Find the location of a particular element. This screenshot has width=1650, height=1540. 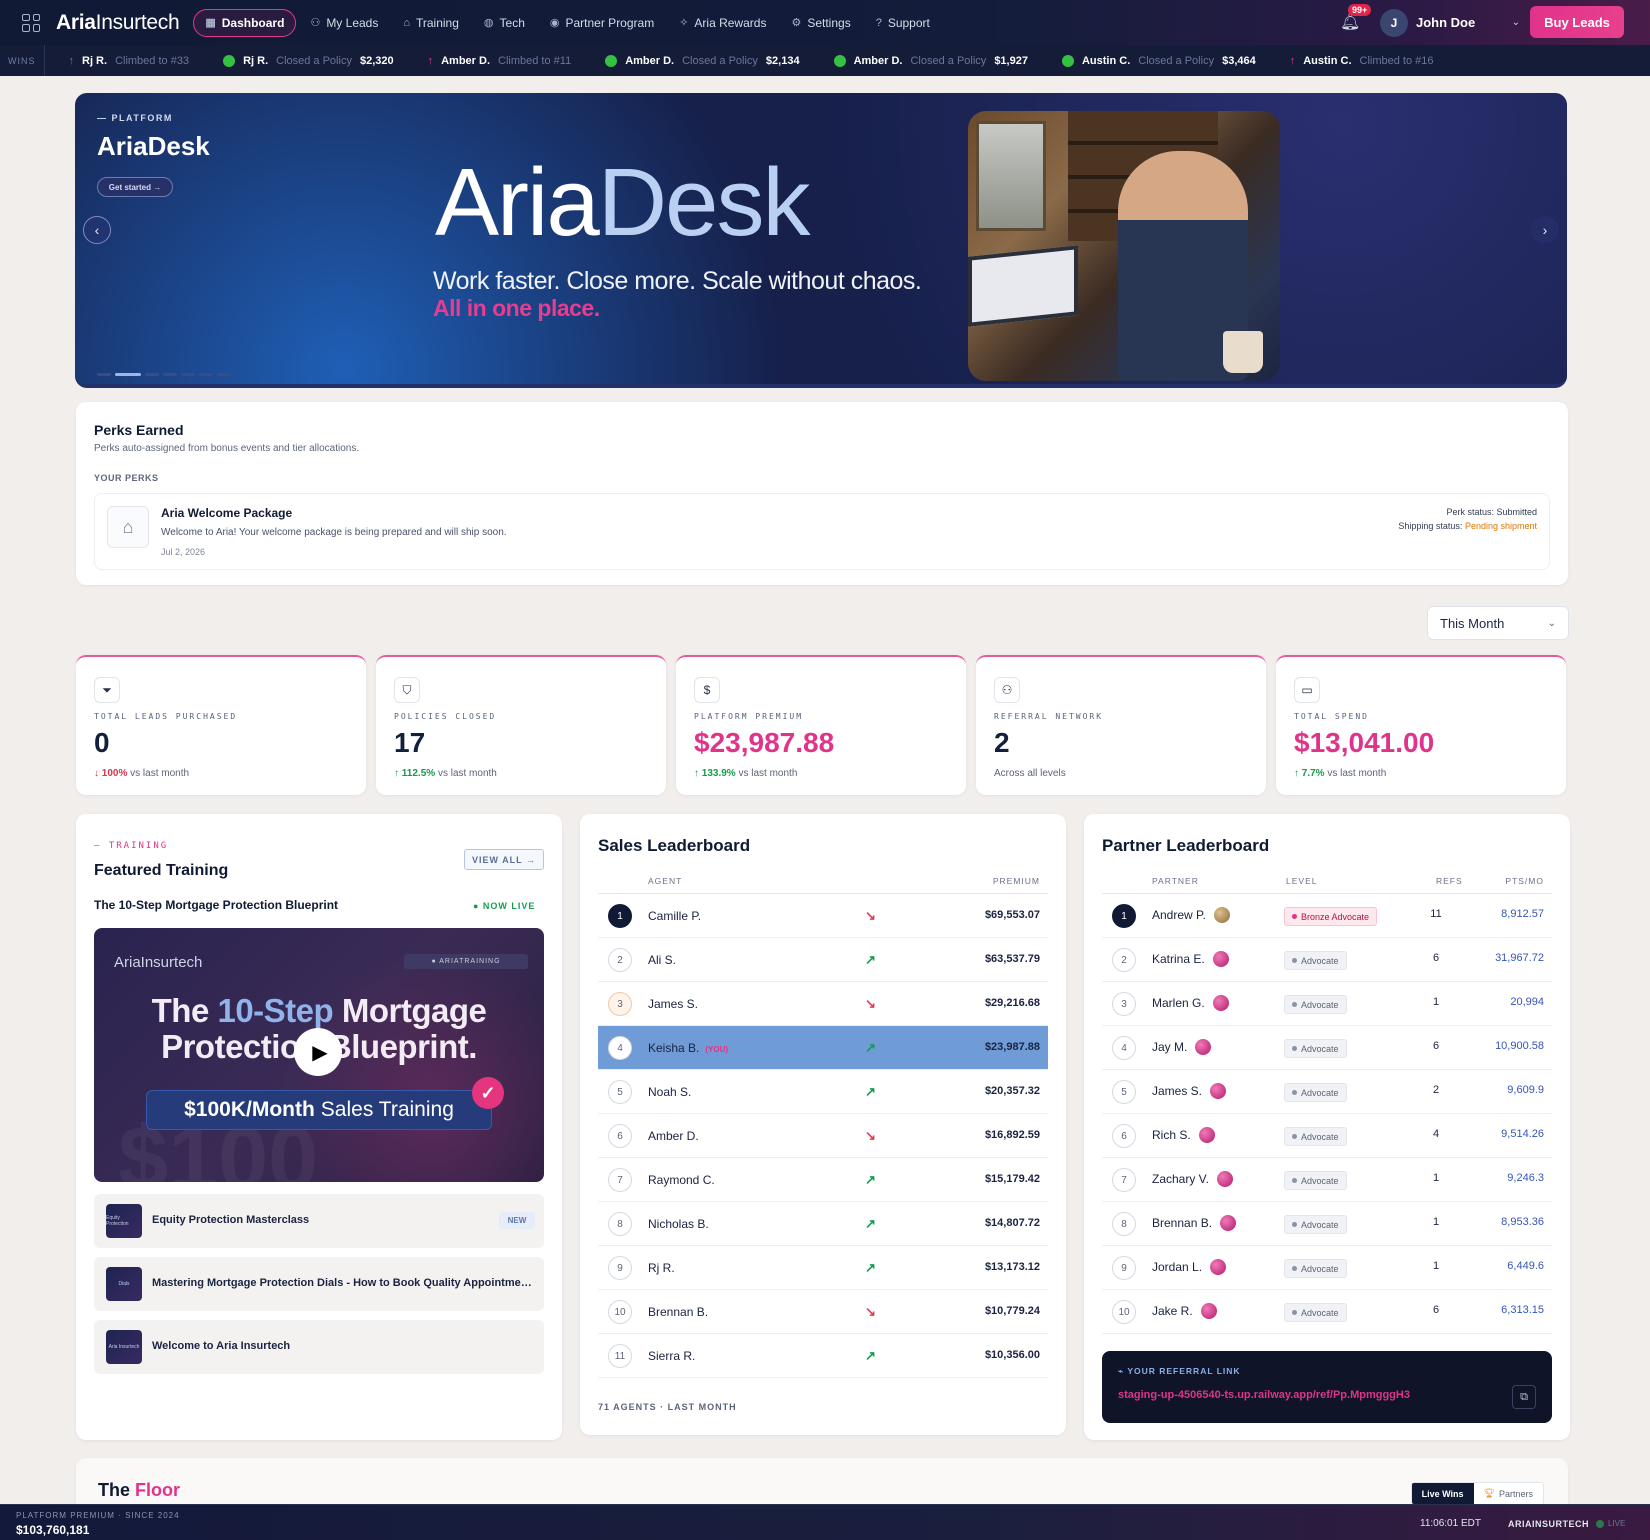

table-row: 7 Zachary V. Advocate 1 9,246.3 is located at coordinates (1327, 1180).